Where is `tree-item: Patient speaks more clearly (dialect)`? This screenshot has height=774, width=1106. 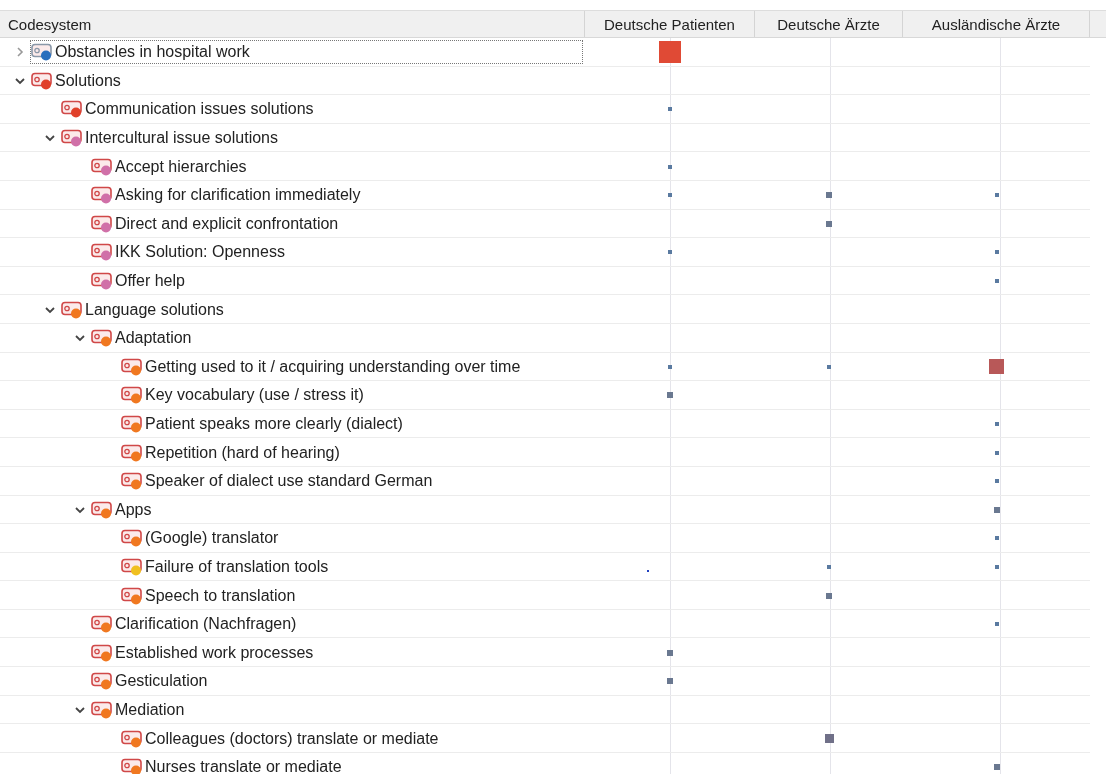 tree-item: Patient speaks more clearly (dialect) is located at coordinates (351, 424).